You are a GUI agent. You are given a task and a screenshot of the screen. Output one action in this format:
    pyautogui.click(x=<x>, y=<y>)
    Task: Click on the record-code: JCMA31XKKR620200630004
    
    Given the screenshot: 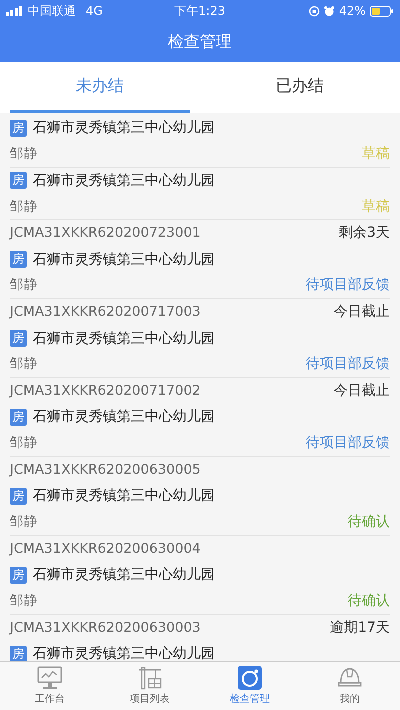 What is the action you would take?
    pyautogui.click(x=105, y=548)
    